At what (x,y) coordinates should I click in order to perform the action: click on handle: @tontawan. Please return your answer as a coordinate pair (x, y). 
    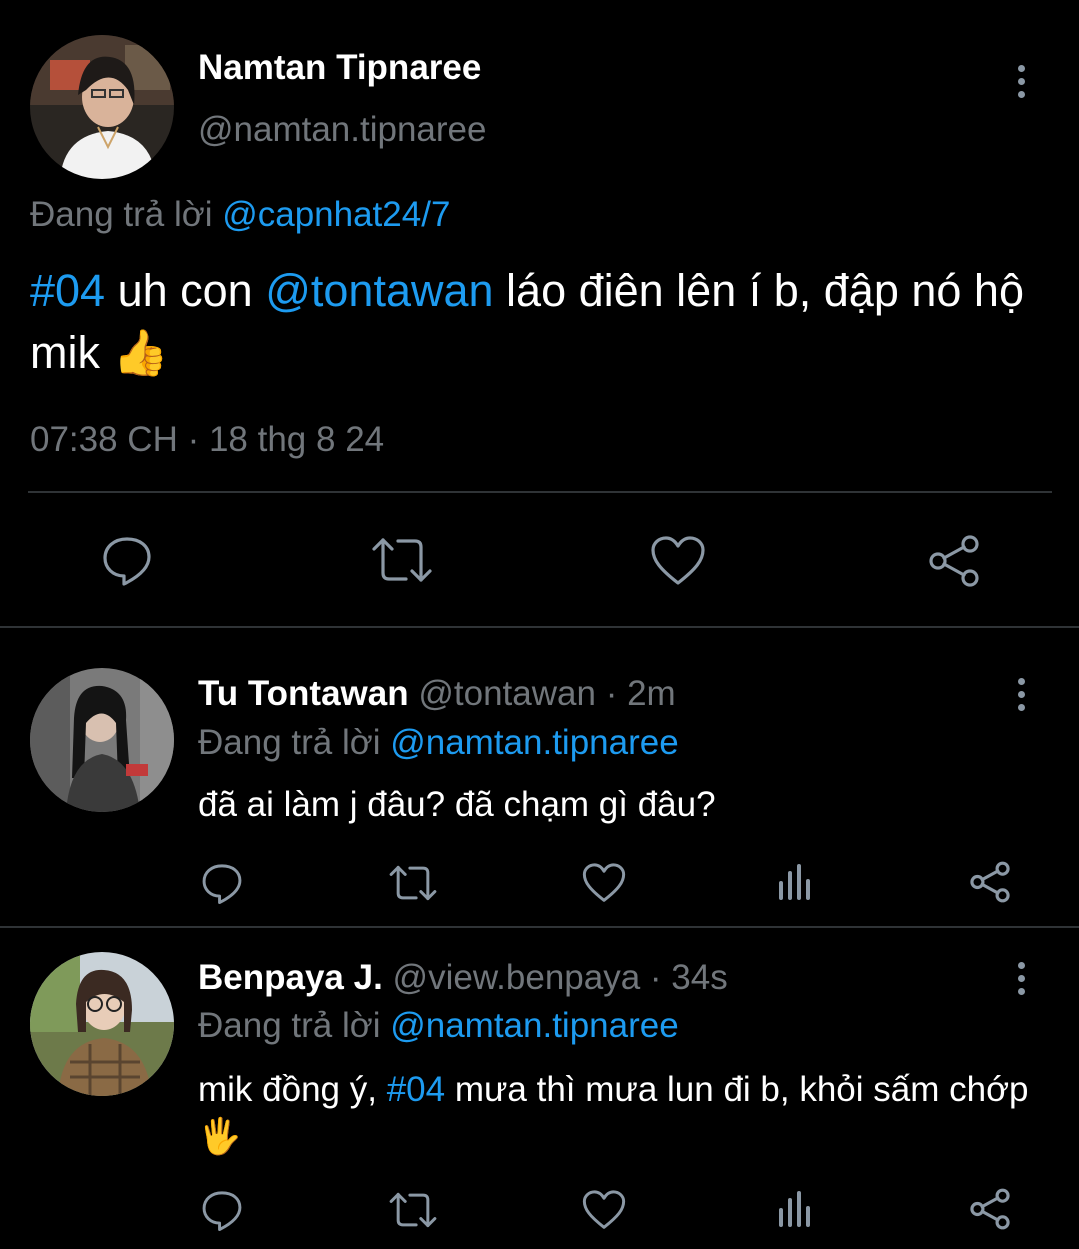
    Looking at the image, I should click on (507, 693).